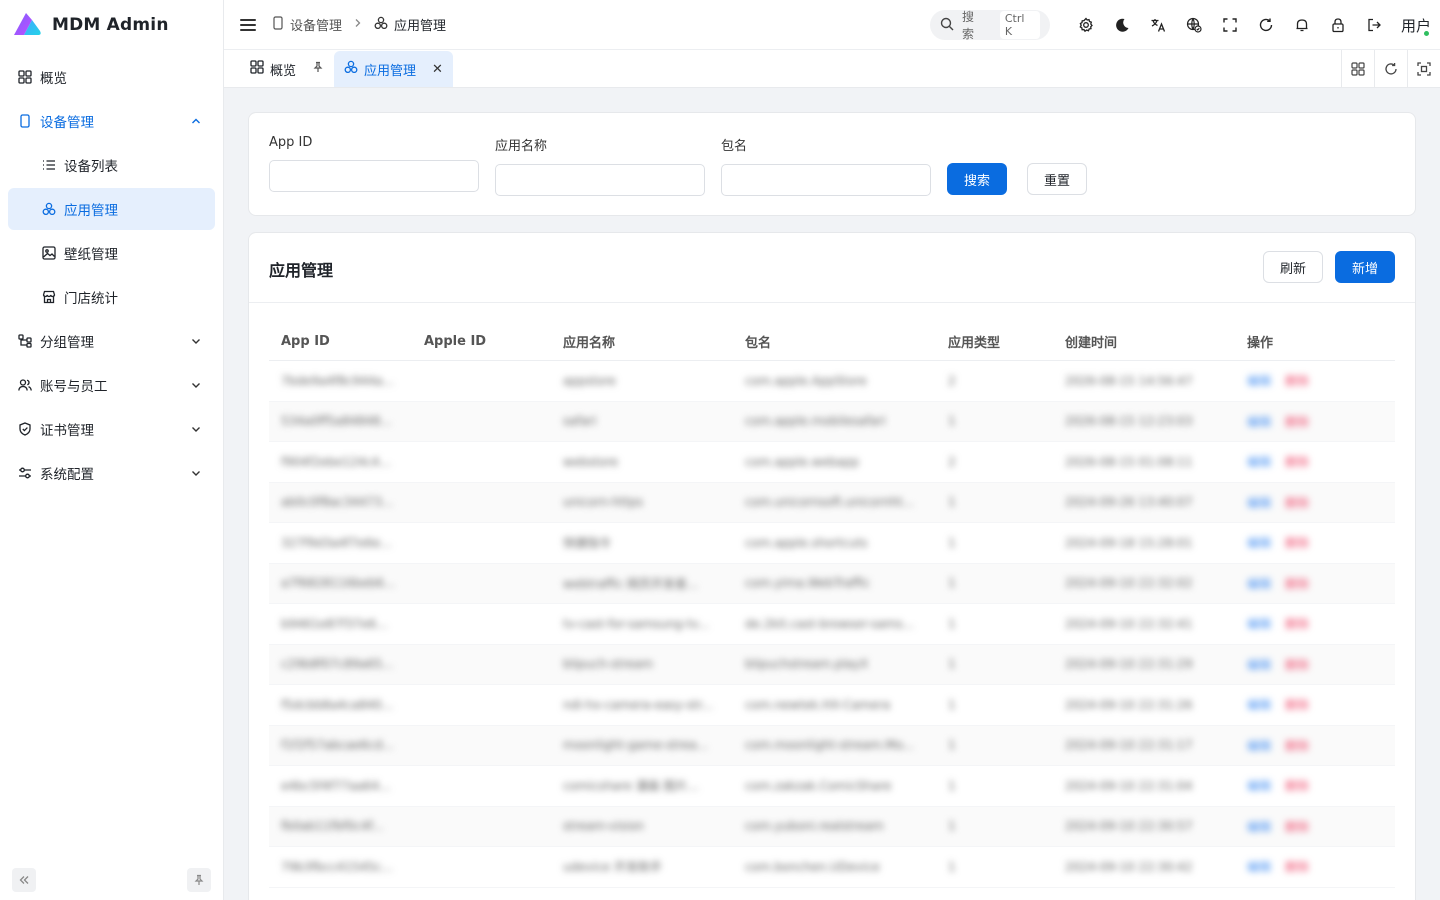 The image size is (1440, 900). Describe the element at coordinates (600, 180) in the screenshot. I see `app-name-input` at that location.